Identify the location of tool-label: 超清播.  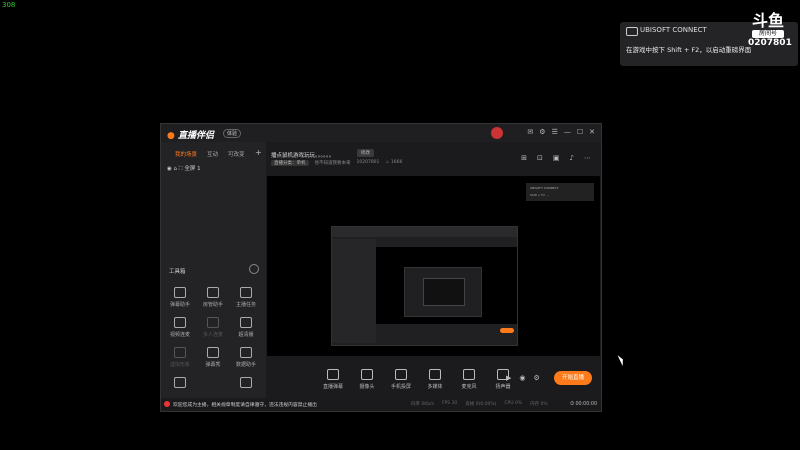
(246, 335).